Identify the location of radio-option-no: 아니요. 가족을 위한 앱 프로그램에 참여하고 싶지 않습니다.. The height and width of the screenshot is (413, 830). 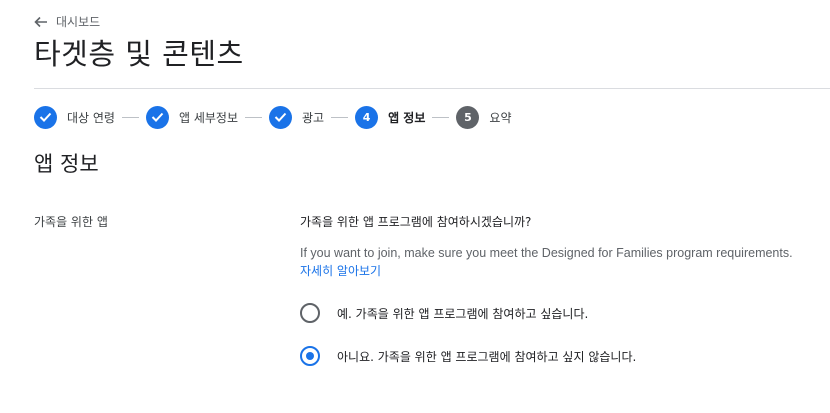
(468, 356).